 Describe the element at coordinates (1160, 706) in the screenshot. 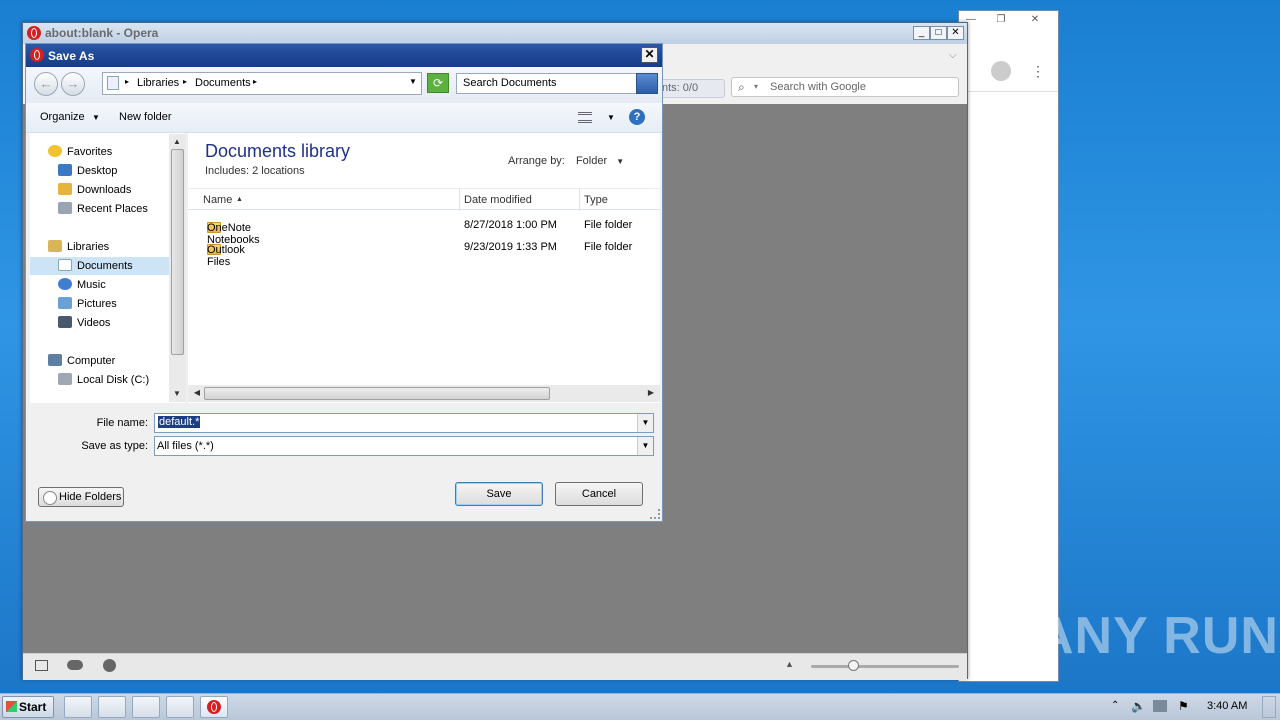

I see `network-icon` at that location.